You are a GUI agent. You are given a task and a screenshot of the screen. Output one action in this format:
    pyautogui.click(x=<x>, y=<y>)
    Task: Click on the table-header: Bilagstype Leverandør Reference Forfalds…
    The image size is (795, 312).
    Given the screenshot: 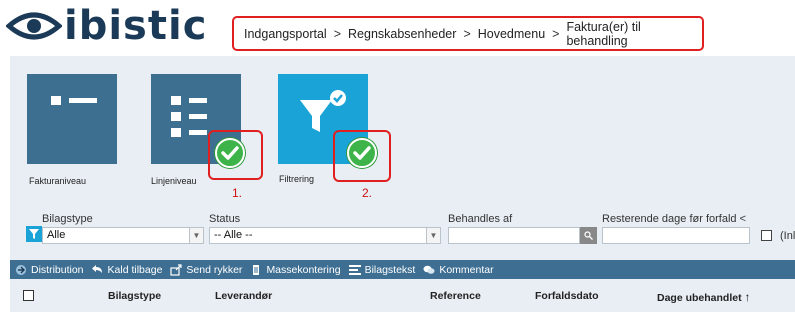 What is the action you would take?
    pyautogui.click(x=402, y=296)
    